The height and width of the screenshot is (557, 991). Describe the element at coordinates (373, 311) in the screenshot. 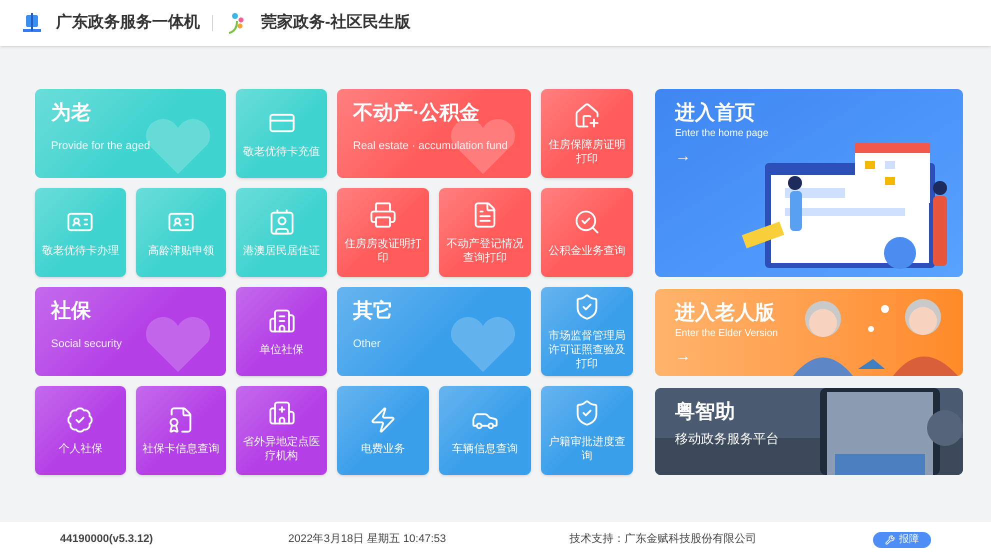

I see `category-title: 其它` at that location.